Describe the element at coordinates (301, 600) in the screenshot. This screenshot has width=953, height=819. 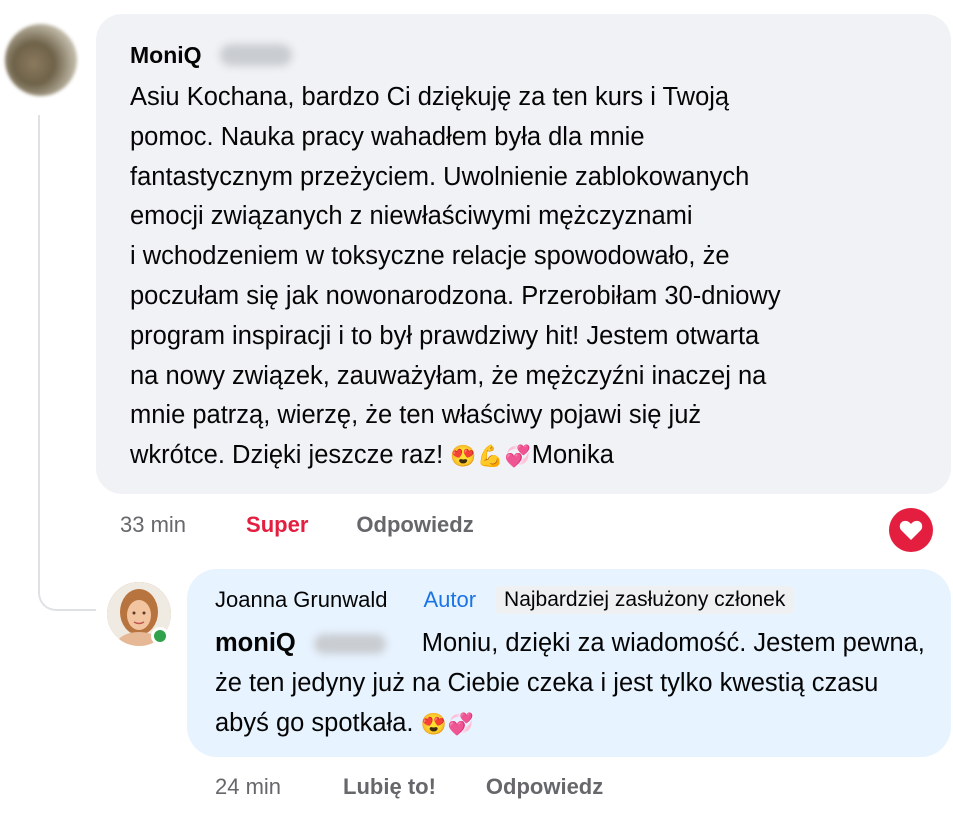
I see `reply-author: Joanna Grunwald` at that location.